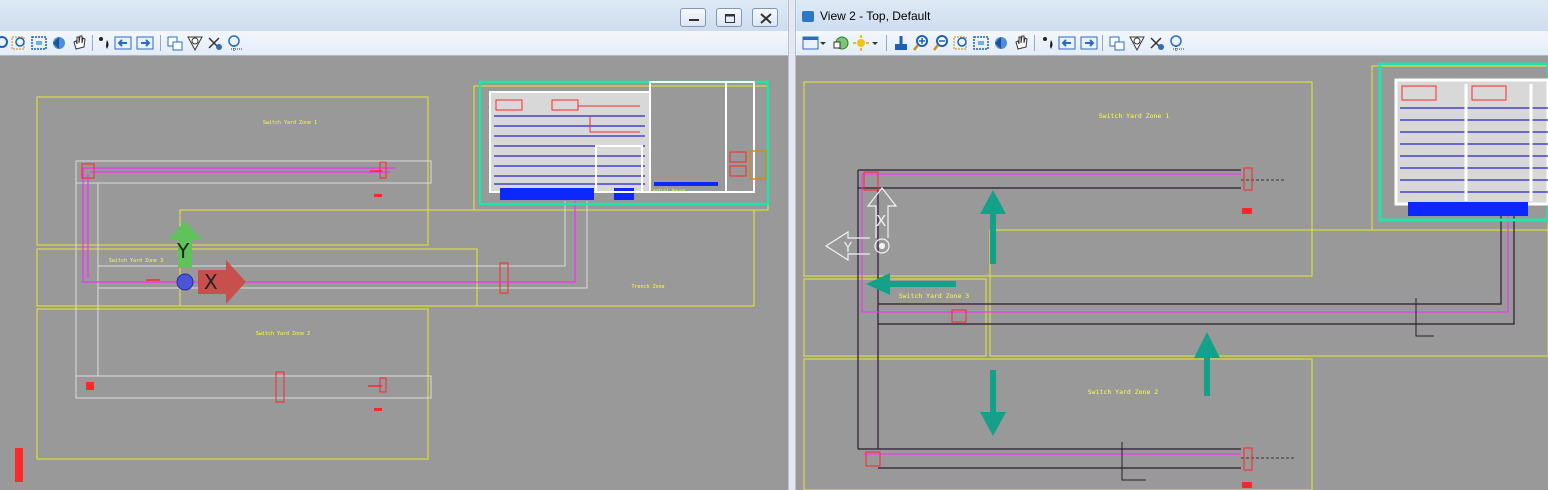  I want to click on view2-title-bar: View 2 - Top, Default, so click(1172, 15).